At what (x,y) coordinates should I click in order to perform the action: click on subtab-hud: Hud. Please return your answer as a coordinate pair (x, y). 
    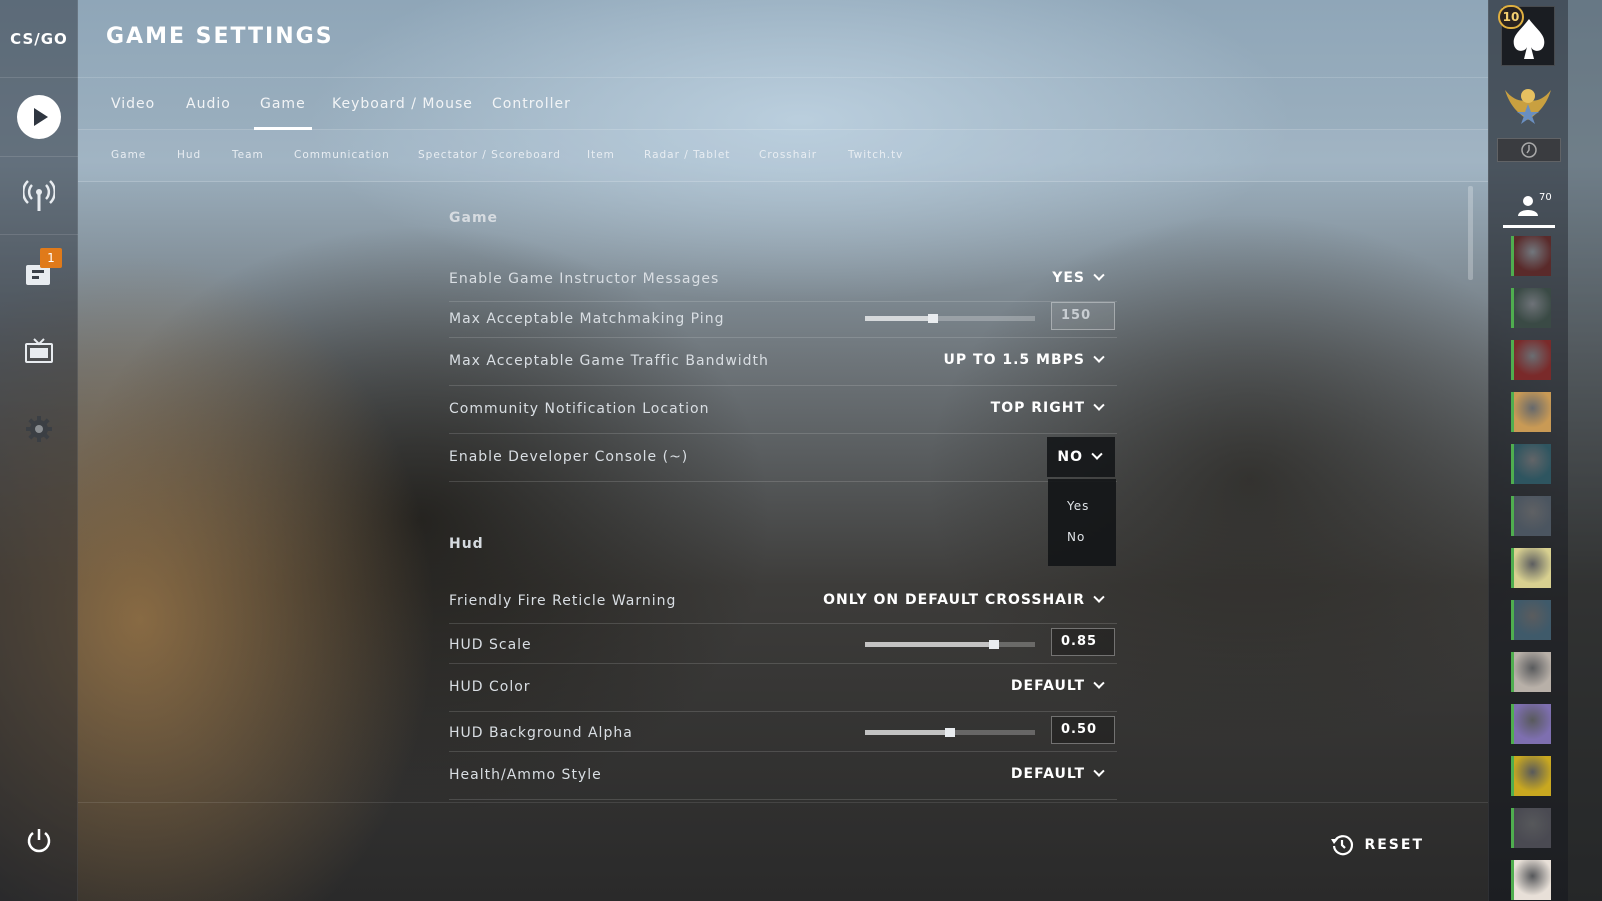
    Looking at the image, I should click on (189, 155).